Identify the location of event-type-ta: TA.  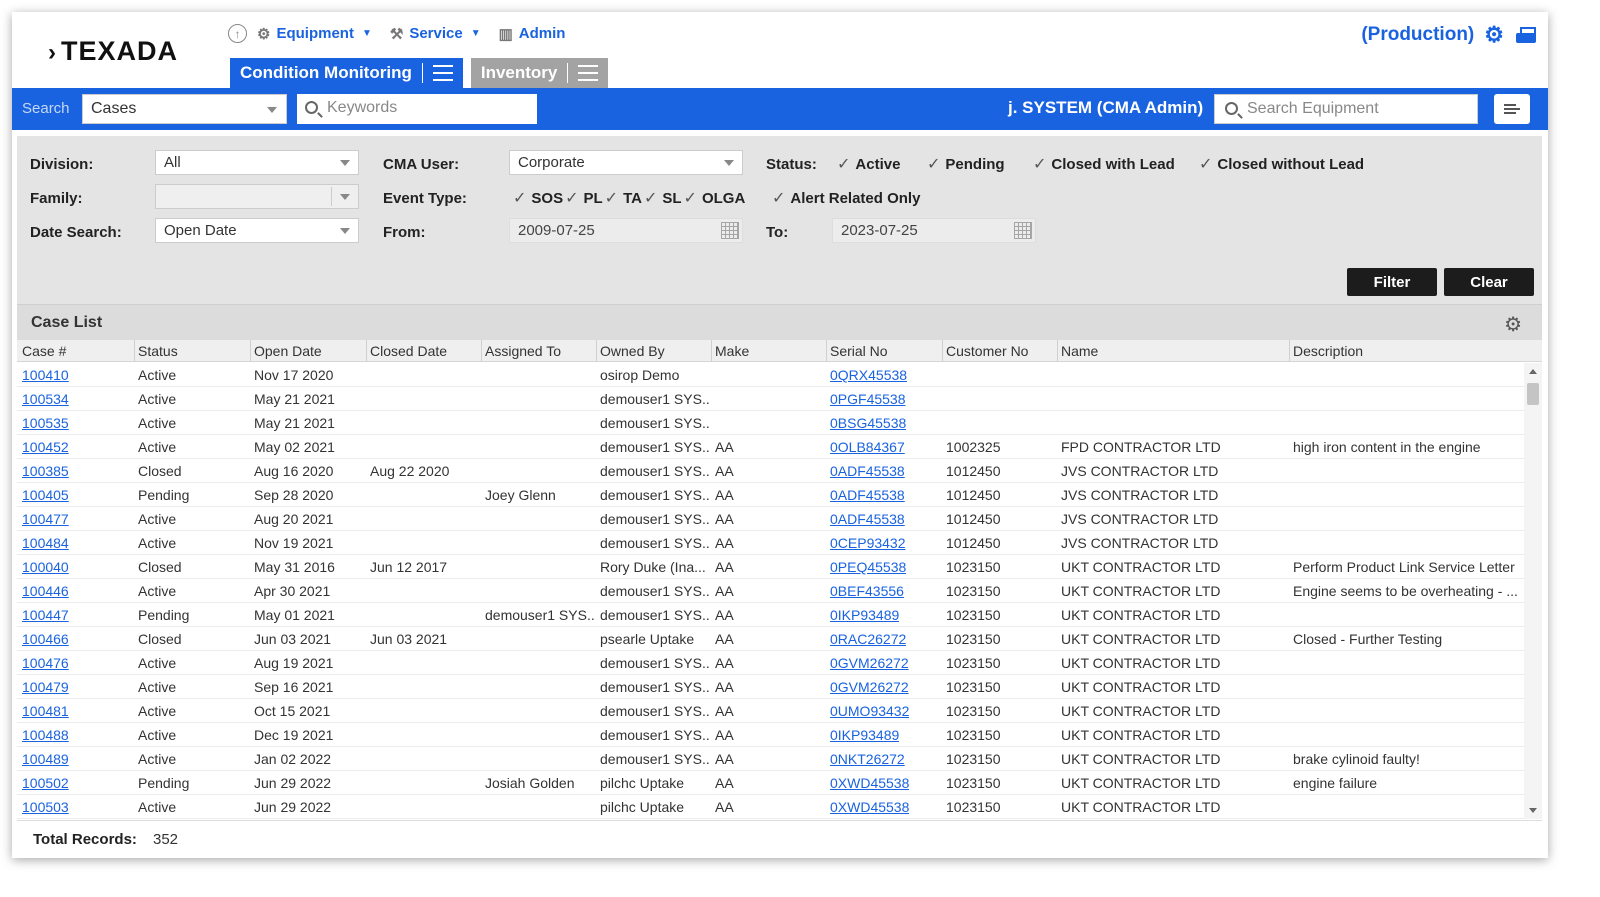
(632, 198).